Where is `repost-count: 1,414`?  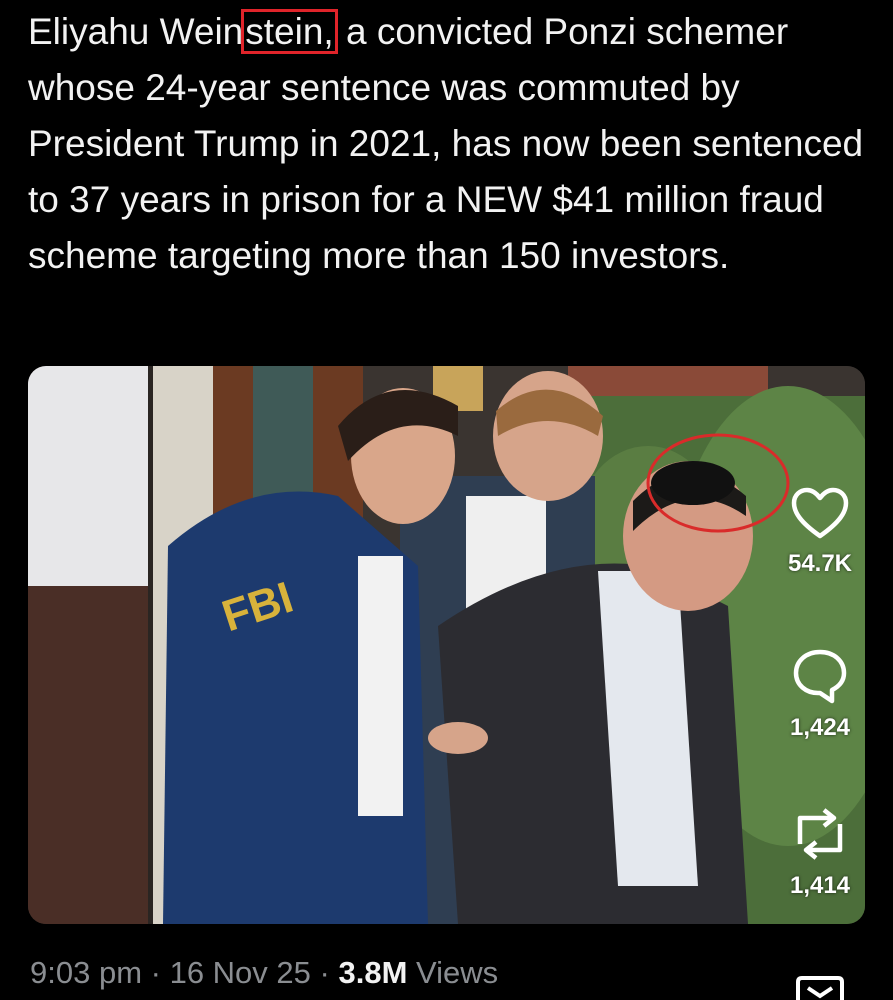 repost-count: 1,414 is located at coordinates (820, 885).